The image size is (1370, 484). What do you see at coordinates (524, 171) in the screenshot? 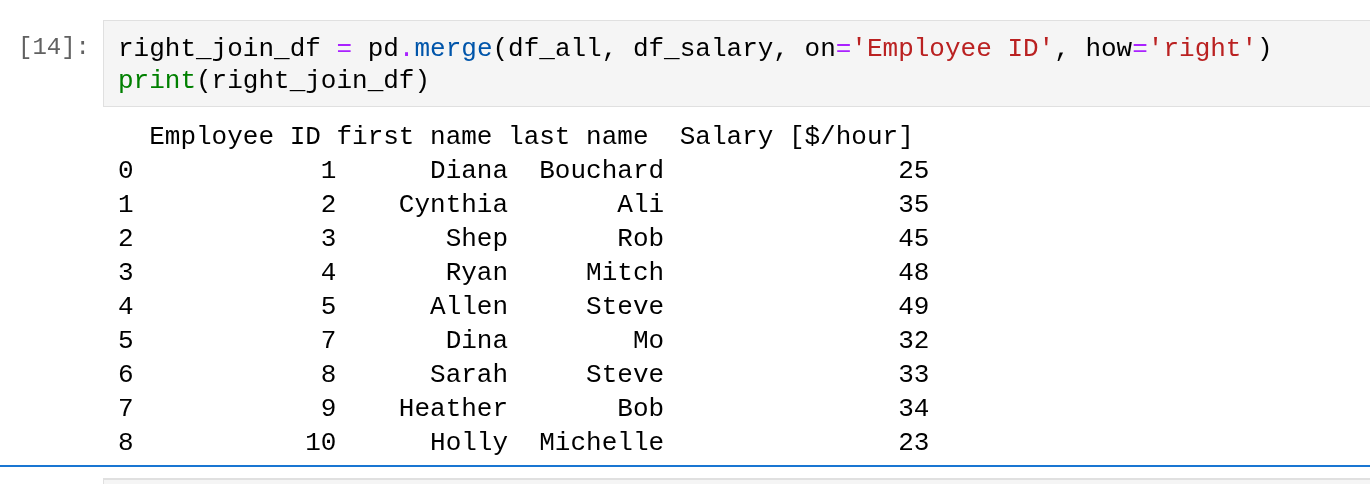
I see `output-line: 0 1 Diana Bouchard 25` at bounding box center [524, 171].